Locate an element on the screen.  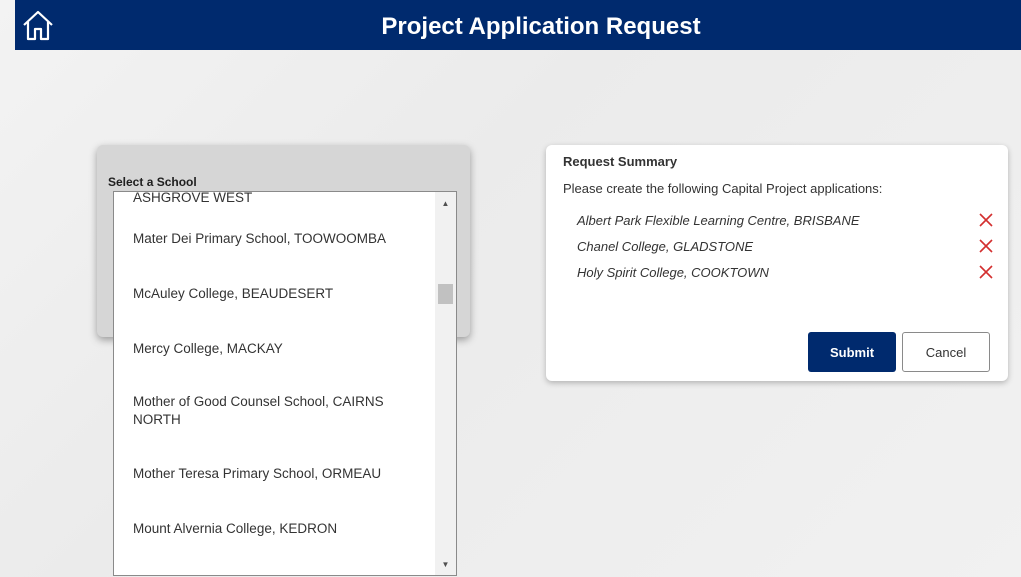
page-title: Project Application Request is located at coordinates (541, 26).